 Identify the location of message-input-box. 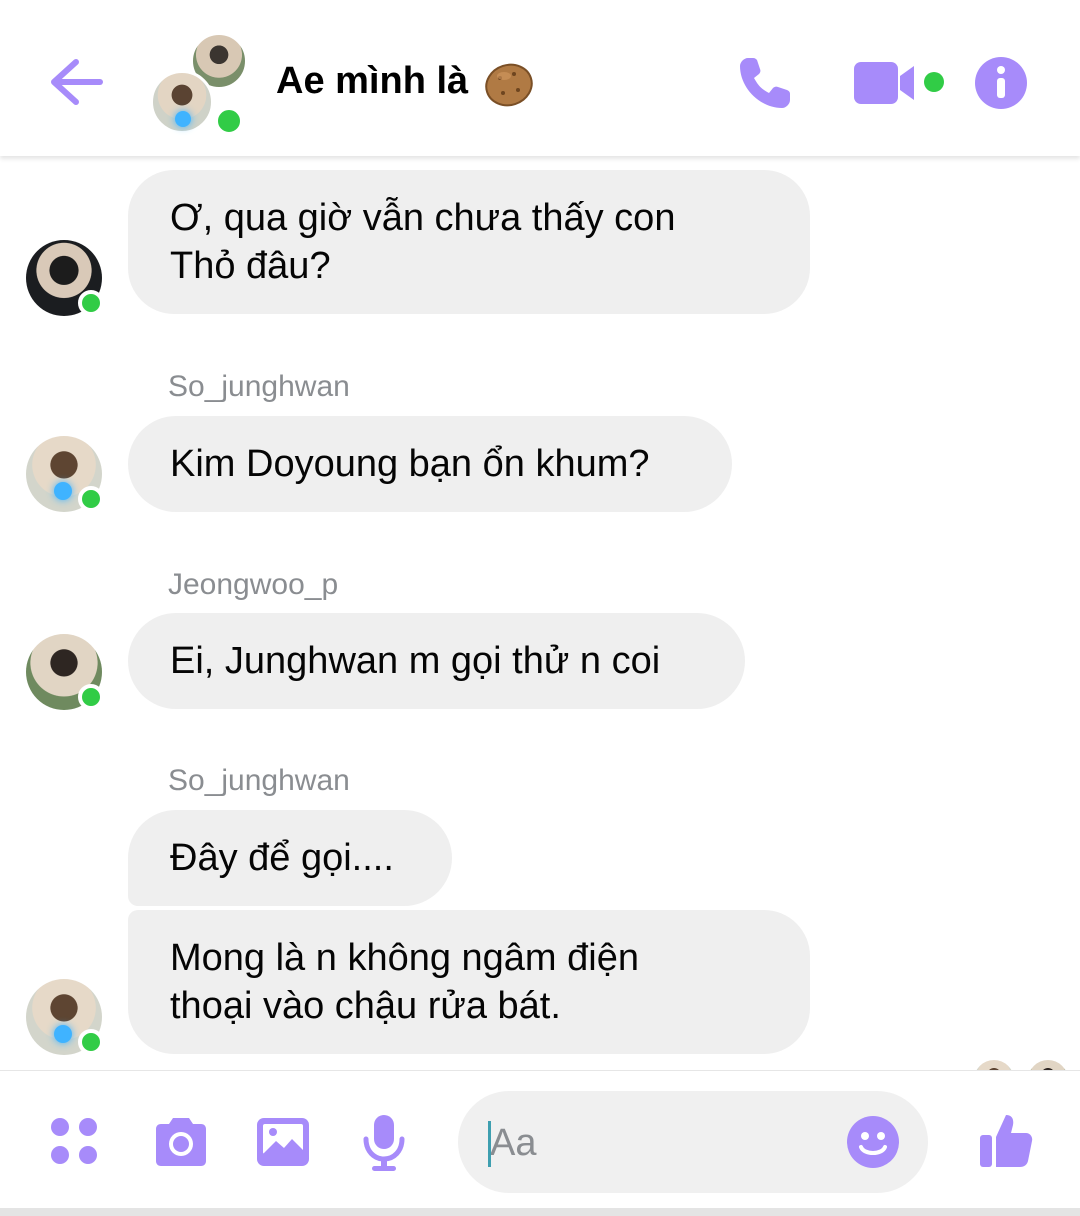
(693, 1142).